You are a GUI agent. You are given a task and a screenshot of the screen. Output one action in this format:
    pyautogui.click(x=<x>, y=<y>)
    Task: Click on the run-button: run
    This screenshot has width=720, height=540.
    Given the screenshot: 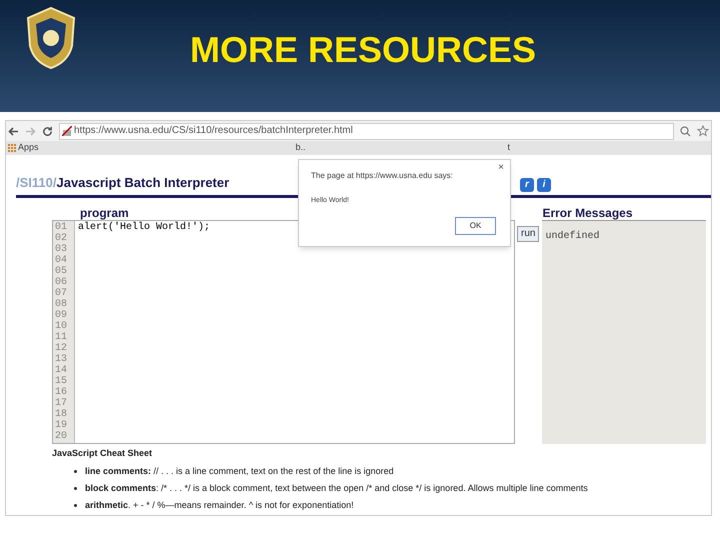 What is the action you would take?
    pyautogui.click(x=528, y=234)
    